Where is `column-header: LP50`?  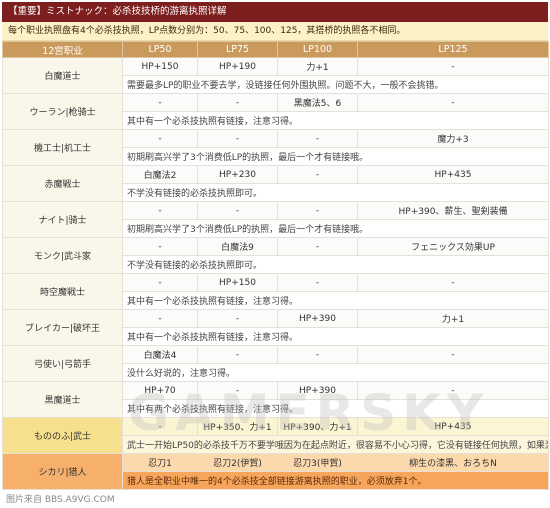 column-header: LP50 is located at coordinates (160, 49).